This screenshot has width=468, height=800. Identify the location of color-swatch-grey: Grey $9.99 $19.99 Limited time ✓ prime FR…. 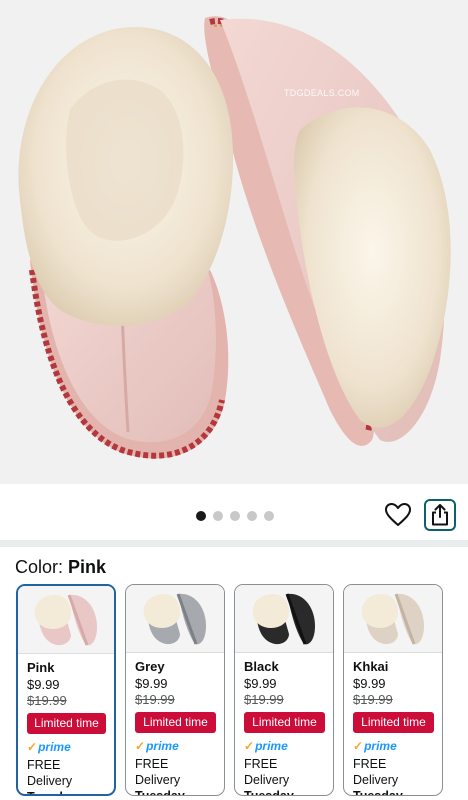
(175, 690).